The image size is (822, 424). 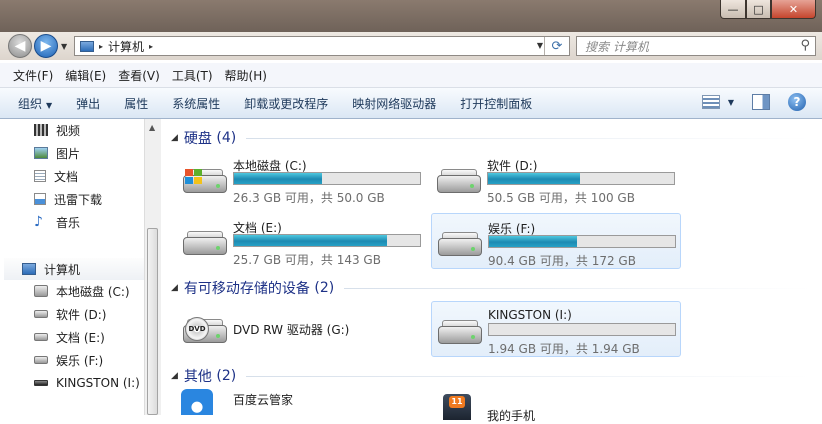 I want to click on sidebar-item-computer: 计算机, so click(x=51, y=269).